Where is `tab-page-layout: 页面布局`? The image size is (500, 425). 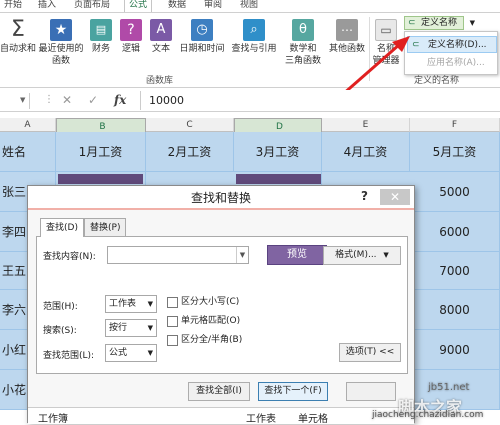
tab-page-layout: 页面布局 is located at coordinates (92, 6).